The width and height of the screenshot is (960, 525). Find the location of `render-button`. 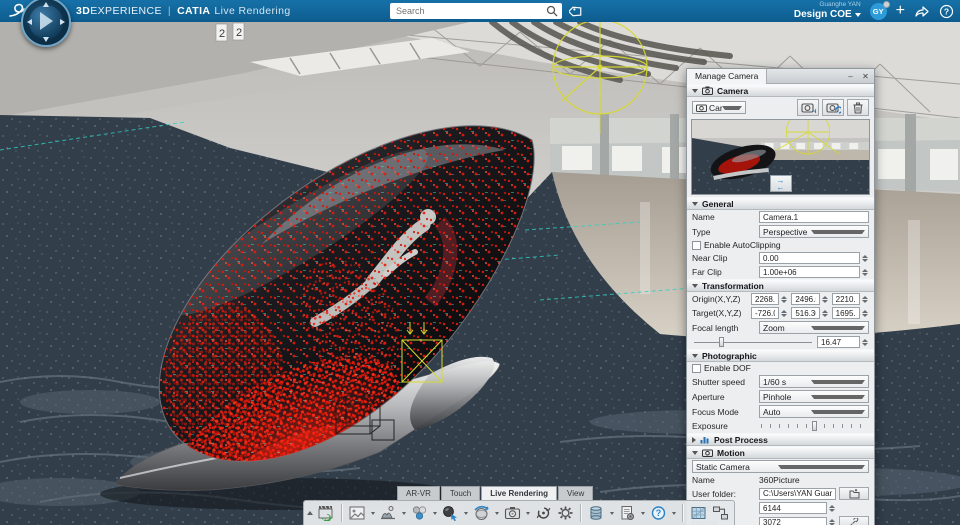

render-button is located at coordinates (326, 513).